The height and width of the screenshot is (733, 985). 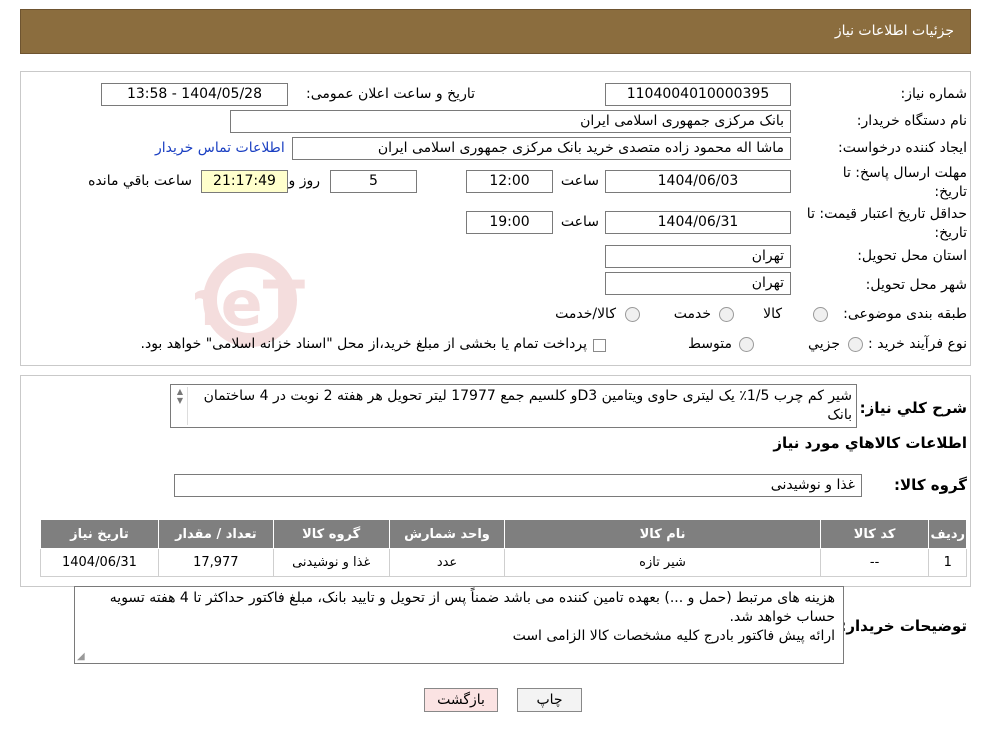 What do you see at coordinates (140, 181) in the screenshot?
I see `remaining-time-label: ساعت باقي مانده` at bounding box center [140, 181].